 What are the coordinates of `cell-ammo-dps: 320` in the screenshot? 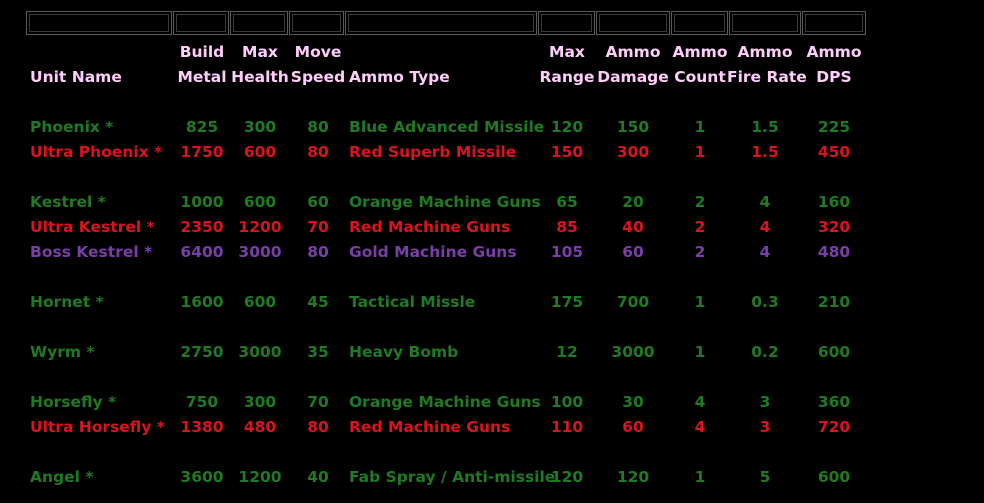 It's located at (834, 227).